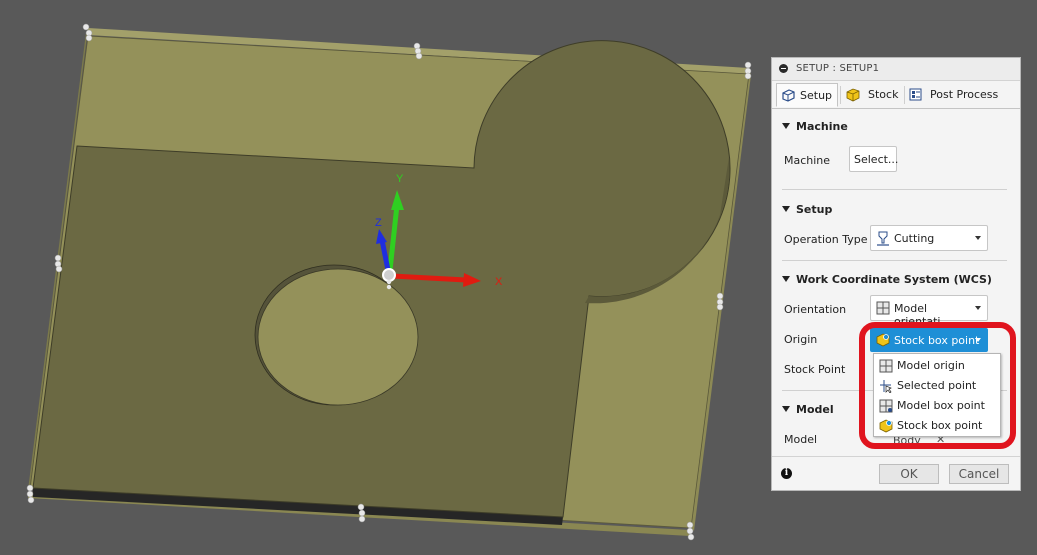  What do you see at coordinates (815, 309) in the screenshot?
I see `orientation-label: Orientation` at bounding box center [815, 309].